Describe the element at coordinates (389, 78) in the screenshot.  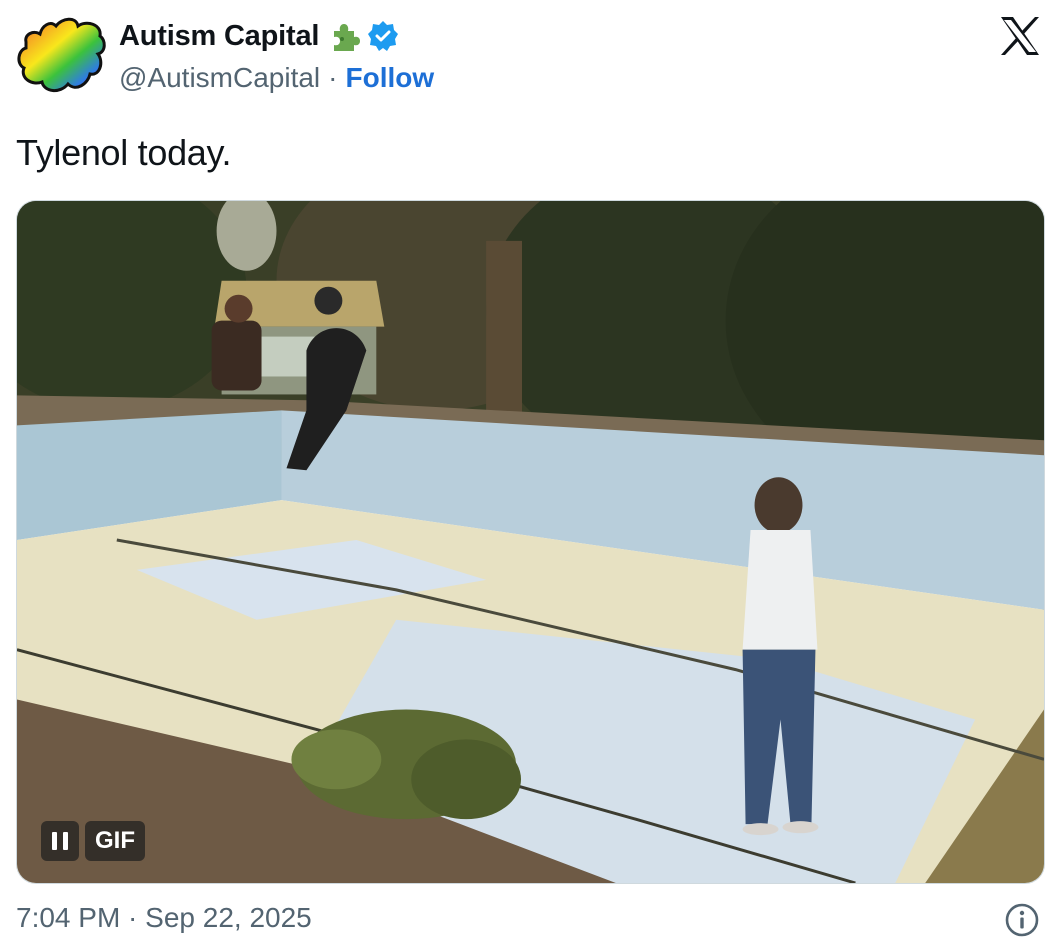
I see `follow-button: Follow` at that location.